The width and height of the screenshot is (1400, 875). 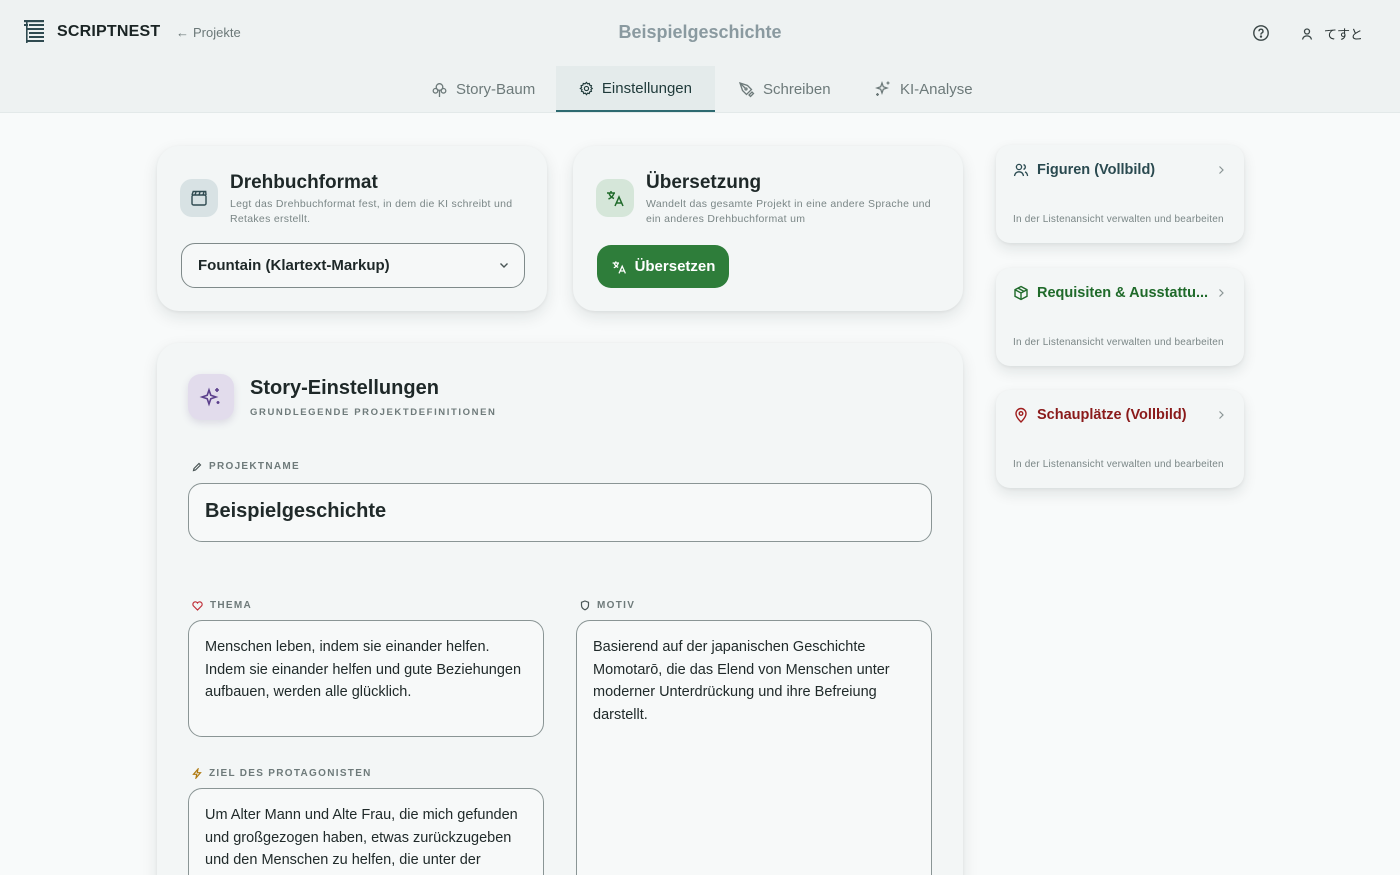 What do you see at coordinates (586, 88) in the screenshot?
I see `gear-icon` at bounding box center [586, 88].